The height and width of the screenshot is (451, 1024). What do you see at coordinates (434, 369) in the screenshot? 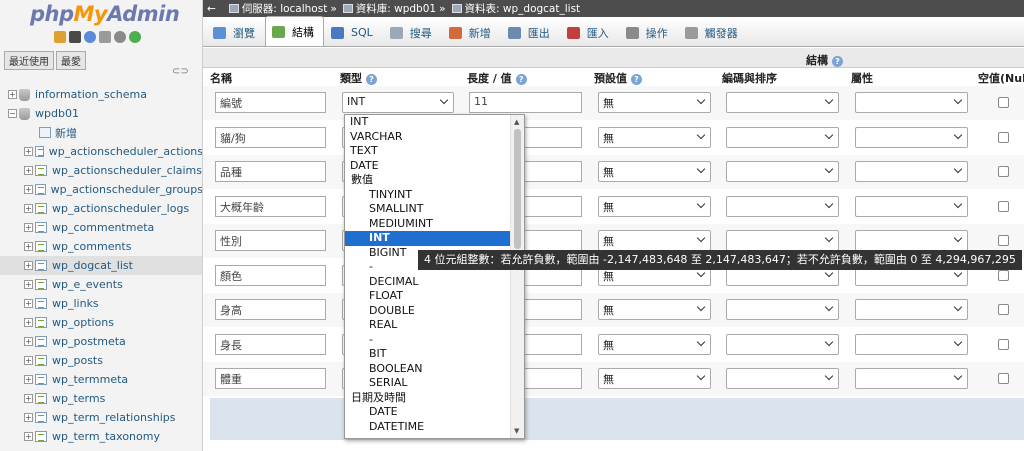
I see `type-option: BOOLEAN` at bounding box center [434, 369].